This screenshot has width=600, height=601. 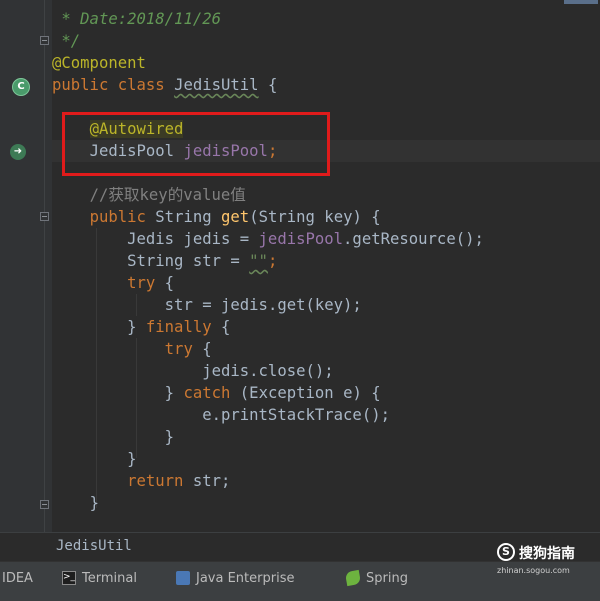 What do you see at coordinates (272, 393) in the screenshot?
I see `code-line-catch: } catch (Exception e) {` at bounding box center [272, 393].